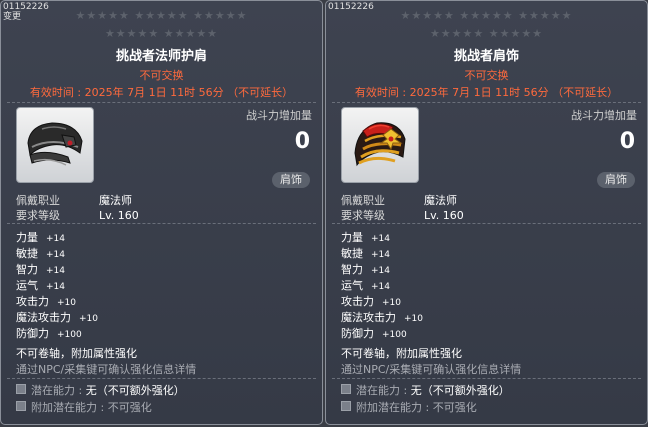 This screenshot has height=427, width=648. I want to click on challenger-shoulder-icon, so click(380, 144).